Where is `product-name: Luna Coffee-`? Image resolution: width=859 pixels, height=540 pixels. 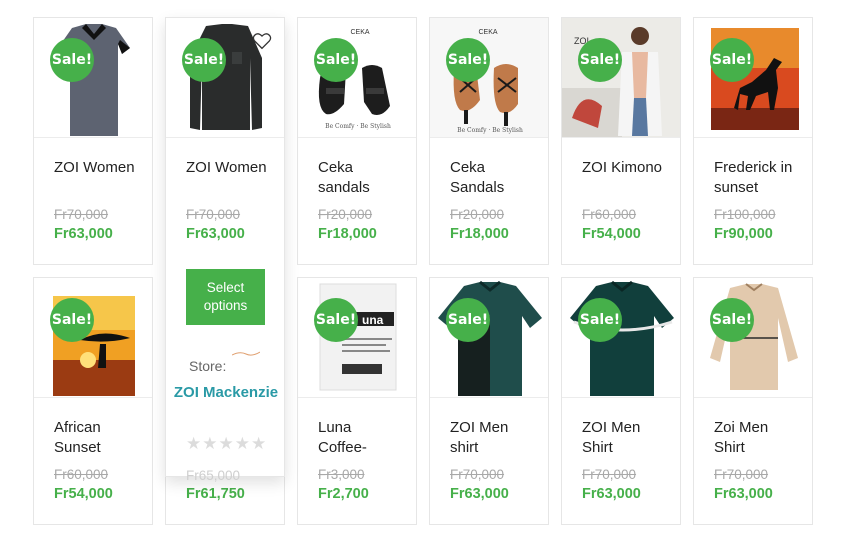
product-name: Luna Coffee- is located at coordinates (361, 438).